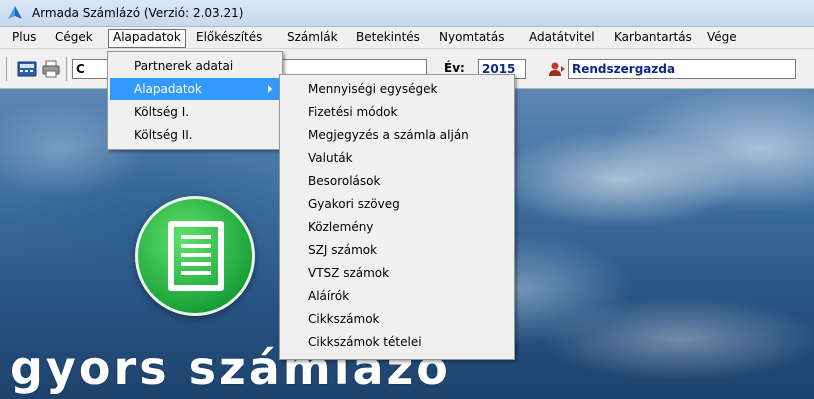 This screenshot has width=814, height=399. What do you see at coordinates (68, 69) in the screenshot?
I see `toolbar-separator` at bounding box center [68, 69].